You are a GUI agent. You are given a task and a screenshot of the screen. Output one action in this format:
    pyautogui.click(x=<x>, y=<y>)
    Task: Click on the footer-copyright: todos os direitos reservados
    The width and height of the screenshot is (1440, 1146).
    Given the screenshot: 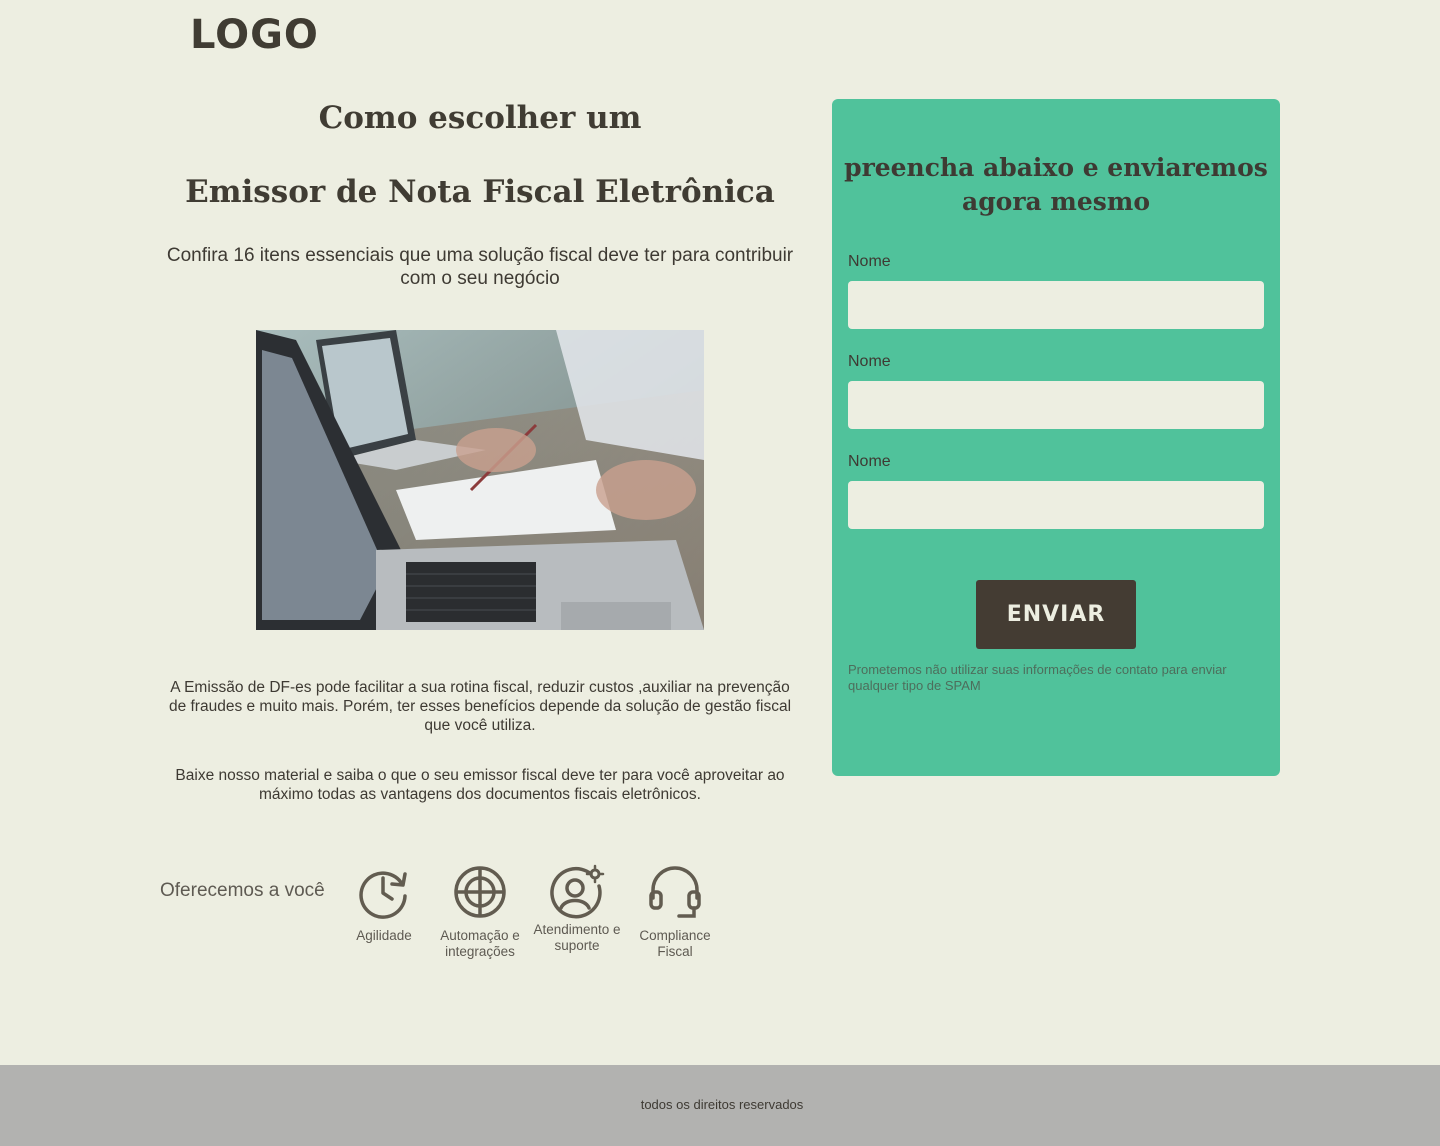 What is the action you would take?
    pyautogui.click(x=722, y=1104)
    